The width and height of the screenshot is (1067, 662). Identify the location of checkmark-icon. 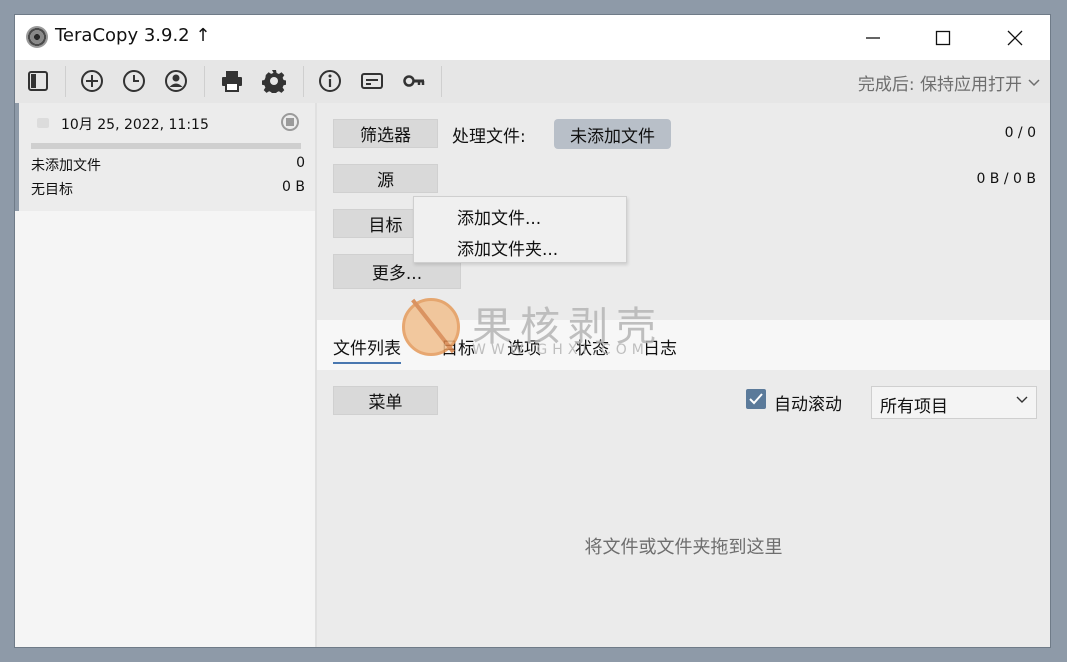
(756, 399).